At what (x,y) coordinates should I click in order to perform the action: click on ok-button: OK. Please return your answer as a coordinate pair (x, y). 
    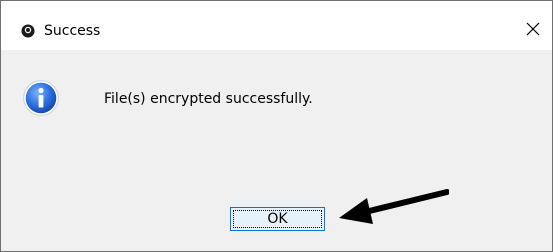
    Looking at the image, I should click on (277, 219).